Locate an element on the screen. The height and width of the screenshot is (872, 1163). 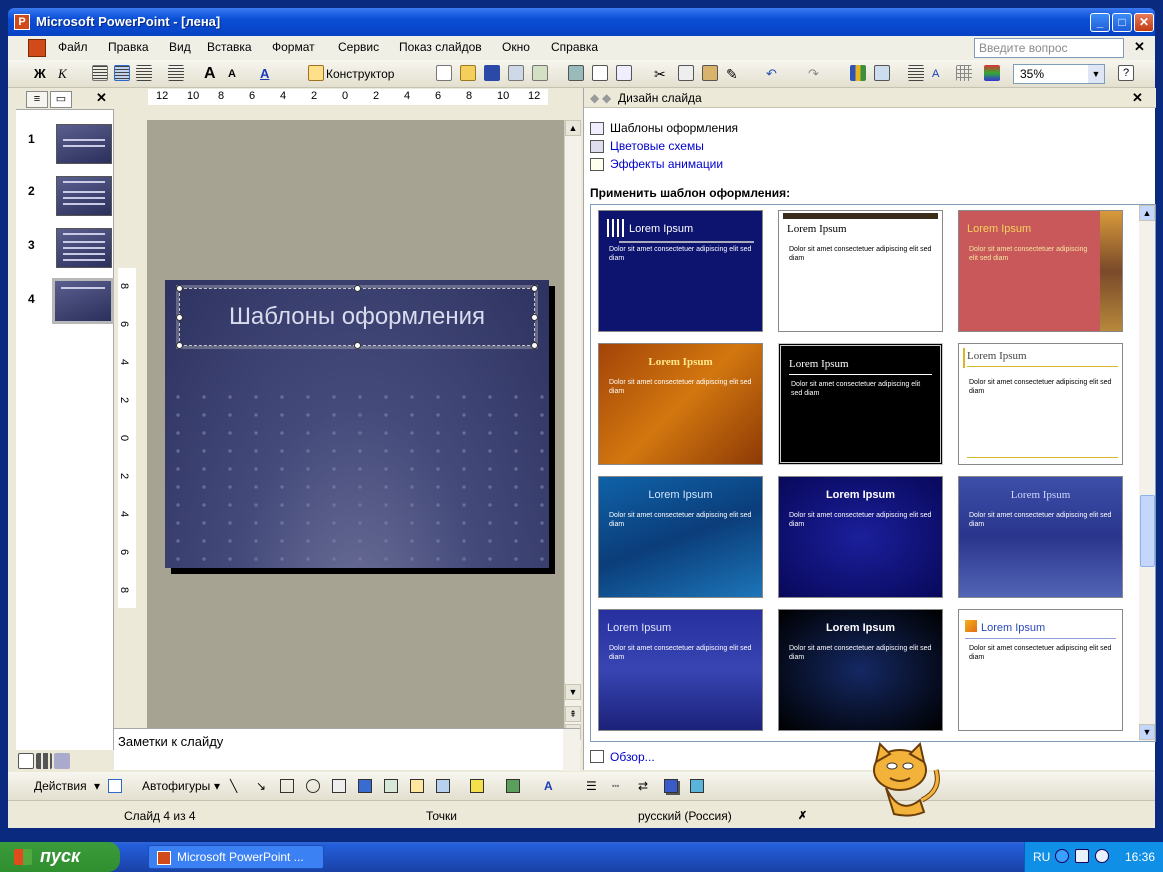
back-icon: ◆ is located at coordinates (594, 98).